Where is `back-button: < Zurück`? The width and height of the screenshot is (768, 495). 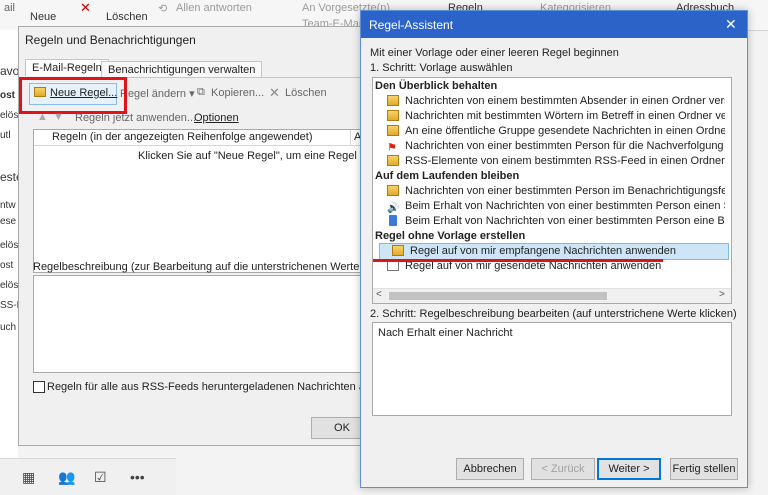 back-button: < Zurück is located at coordinates (563, 469).